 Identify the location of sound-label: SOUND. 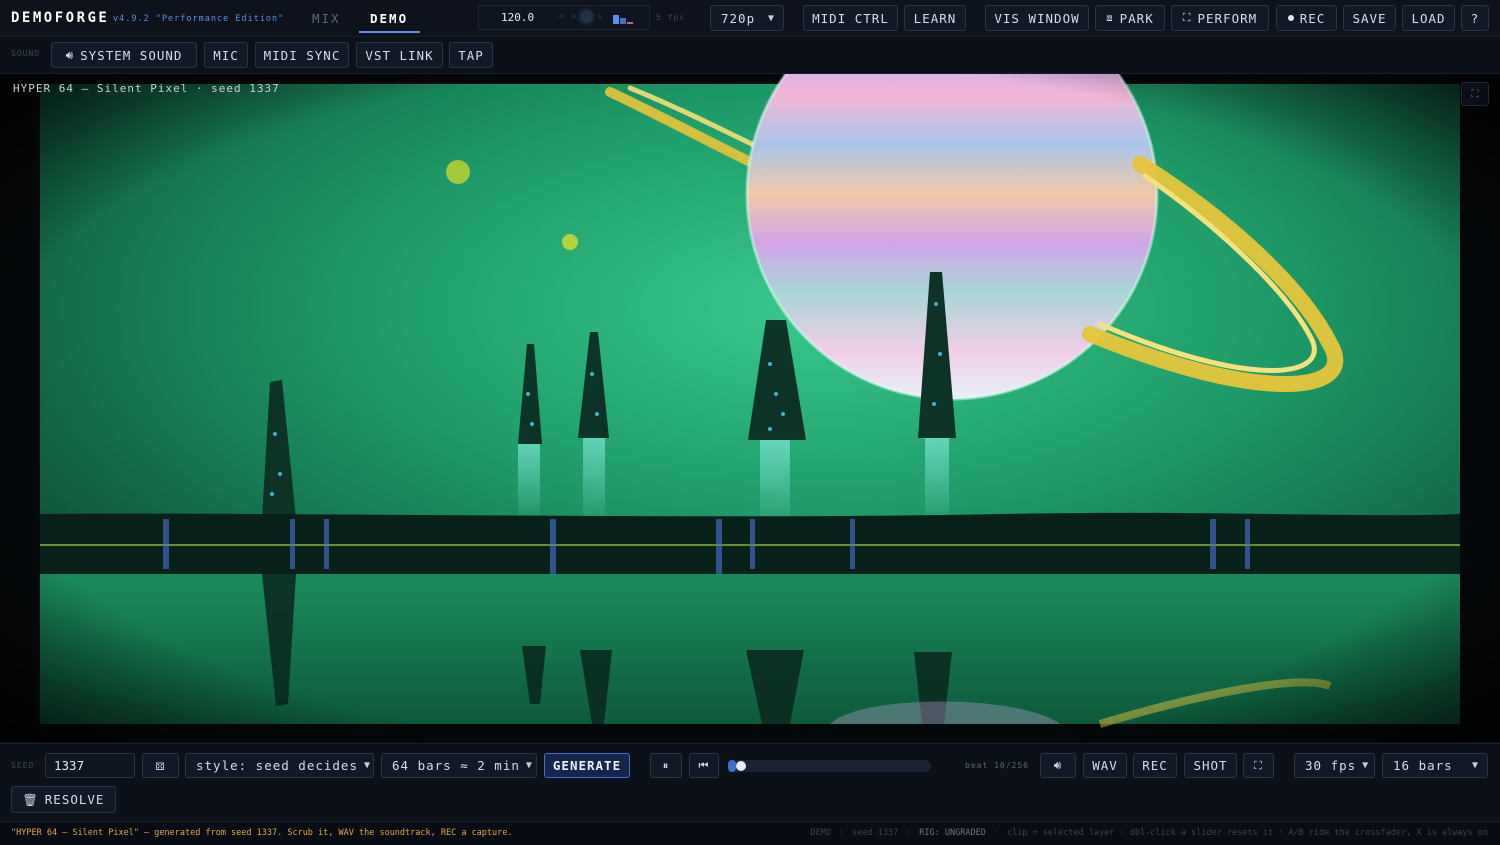
(26, 53).